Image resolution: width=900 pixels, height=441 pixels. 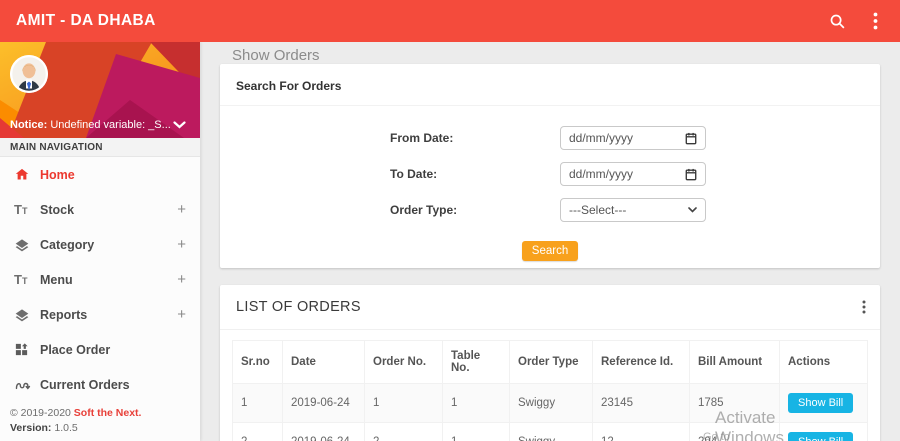 What do you see at coordinates (108, 413) in the screenshot?
I see `brand-link: Soft the Next.` at bounding box center [108, 413].